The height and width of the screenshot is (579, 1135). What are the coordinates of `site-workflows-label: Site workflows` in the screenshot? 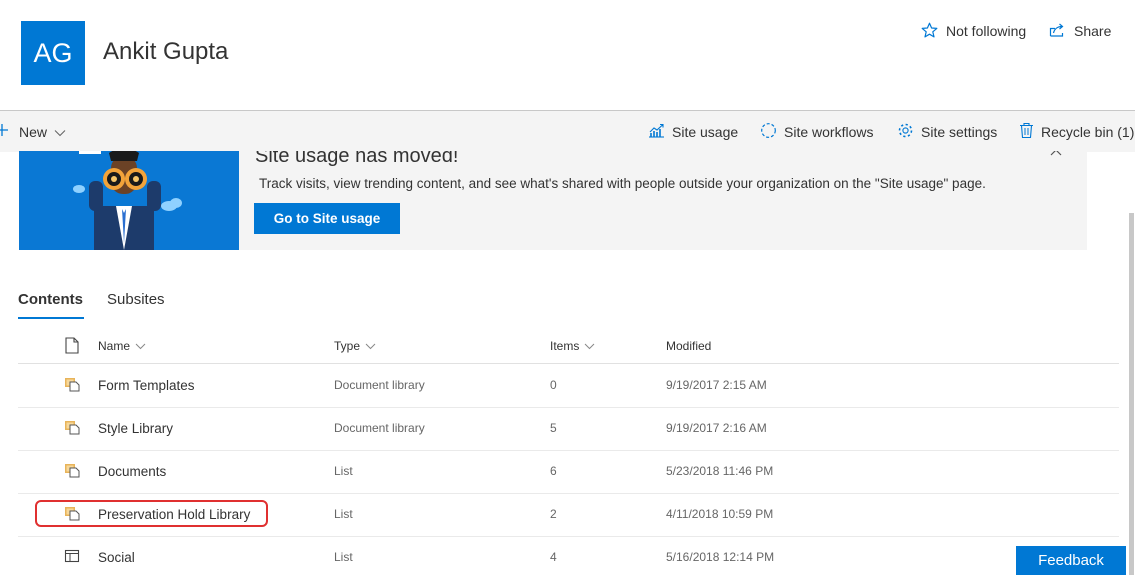 It's located at (829, 131).